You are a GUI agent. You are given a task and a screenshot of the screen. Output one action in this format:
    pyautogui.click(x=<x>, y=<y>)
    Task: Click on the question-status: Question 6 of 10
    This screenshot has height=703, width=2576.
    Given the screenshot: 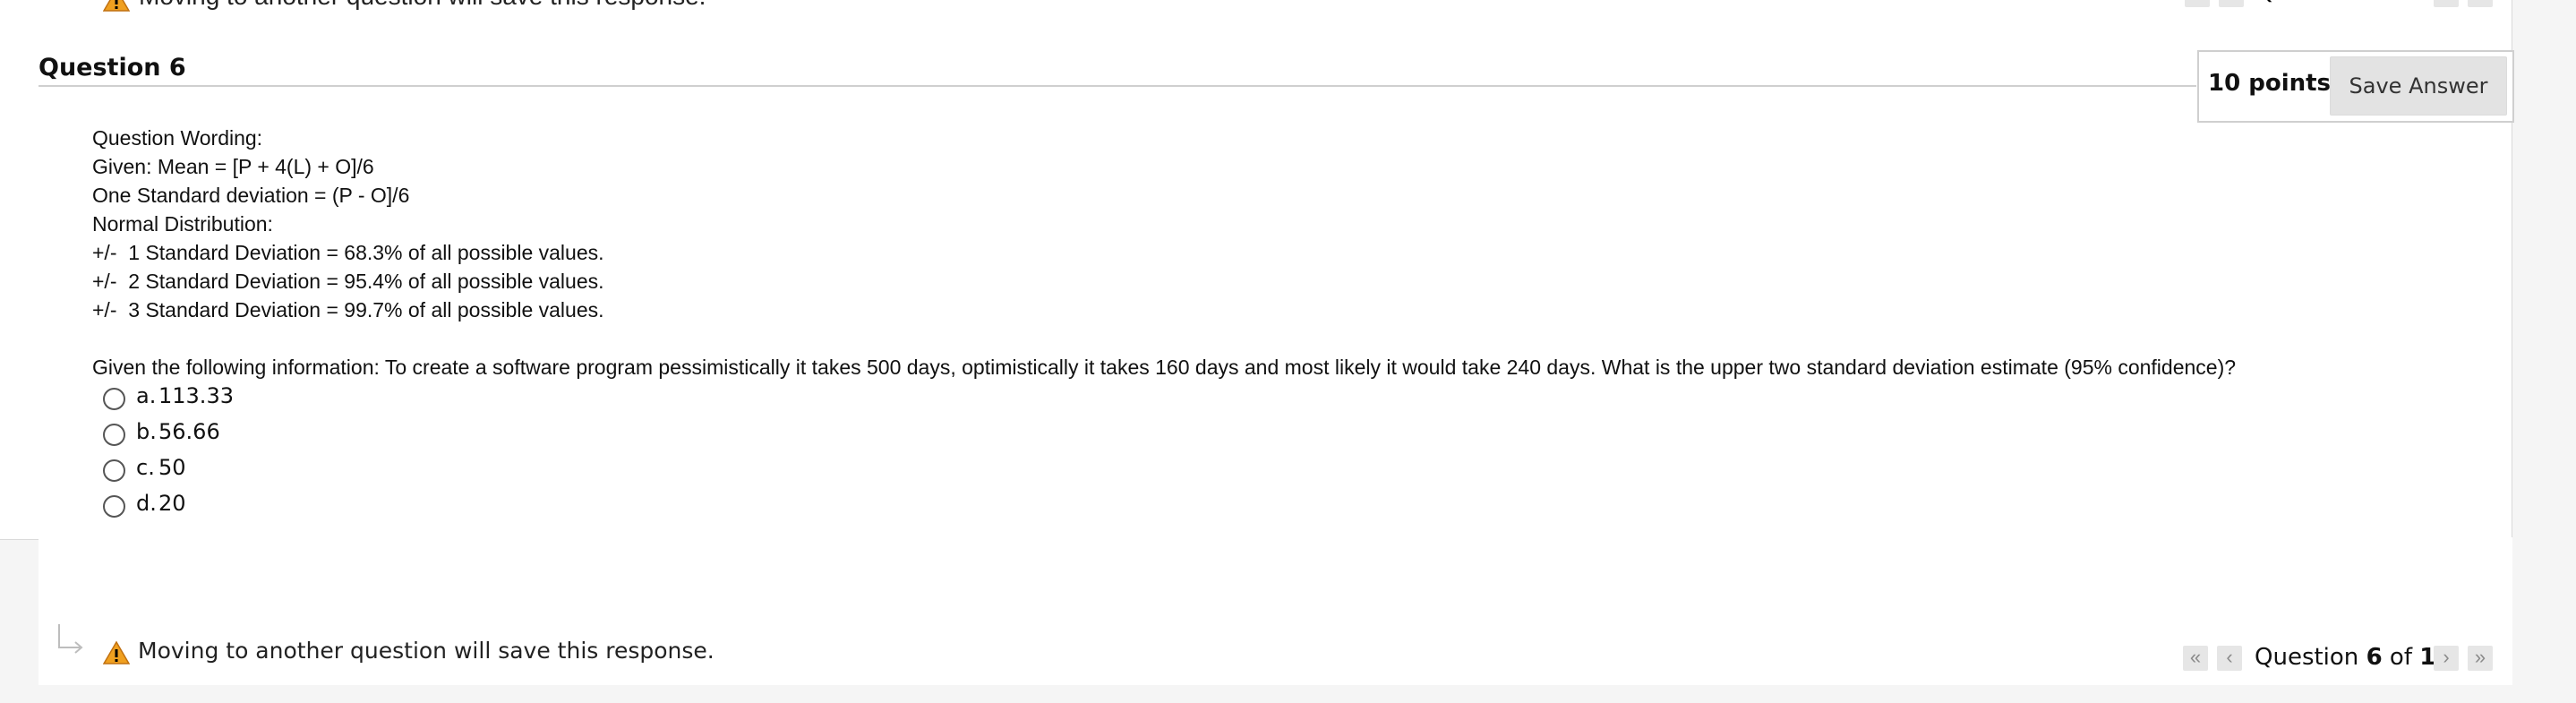 What is the action you would take?
    pyautogui.click(x=2353, y=657)
    